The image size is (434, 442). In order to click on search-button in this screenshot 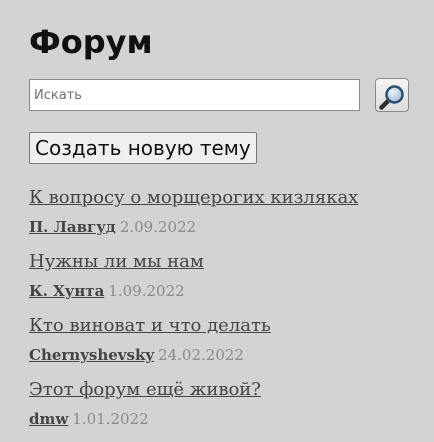, I will do `click(392, 95)`.